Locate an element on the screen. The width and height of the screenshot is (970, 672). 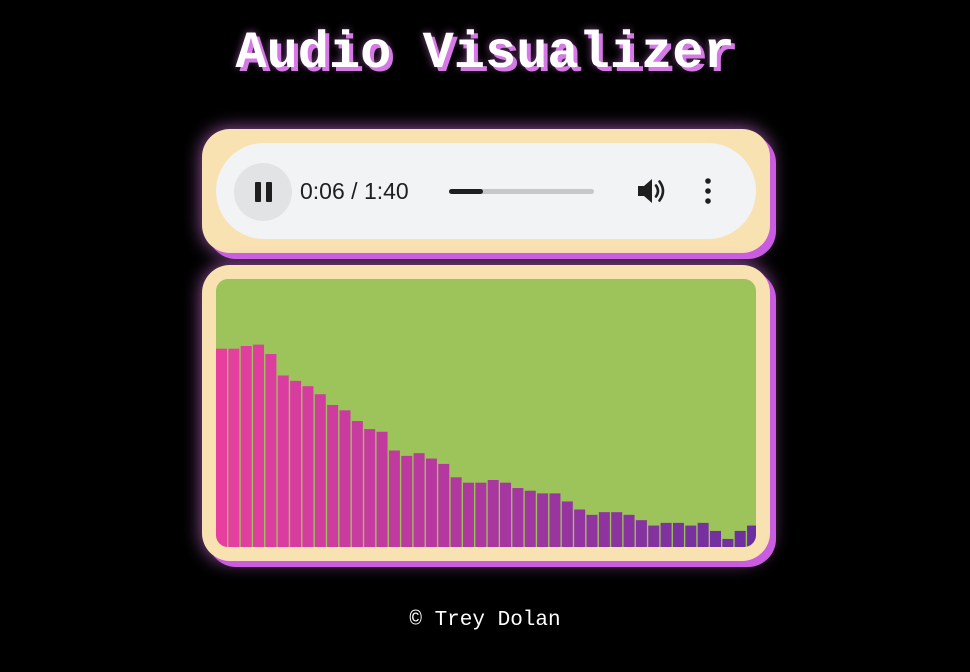
current-time: 0:06 is located at coordinates (322, 191).